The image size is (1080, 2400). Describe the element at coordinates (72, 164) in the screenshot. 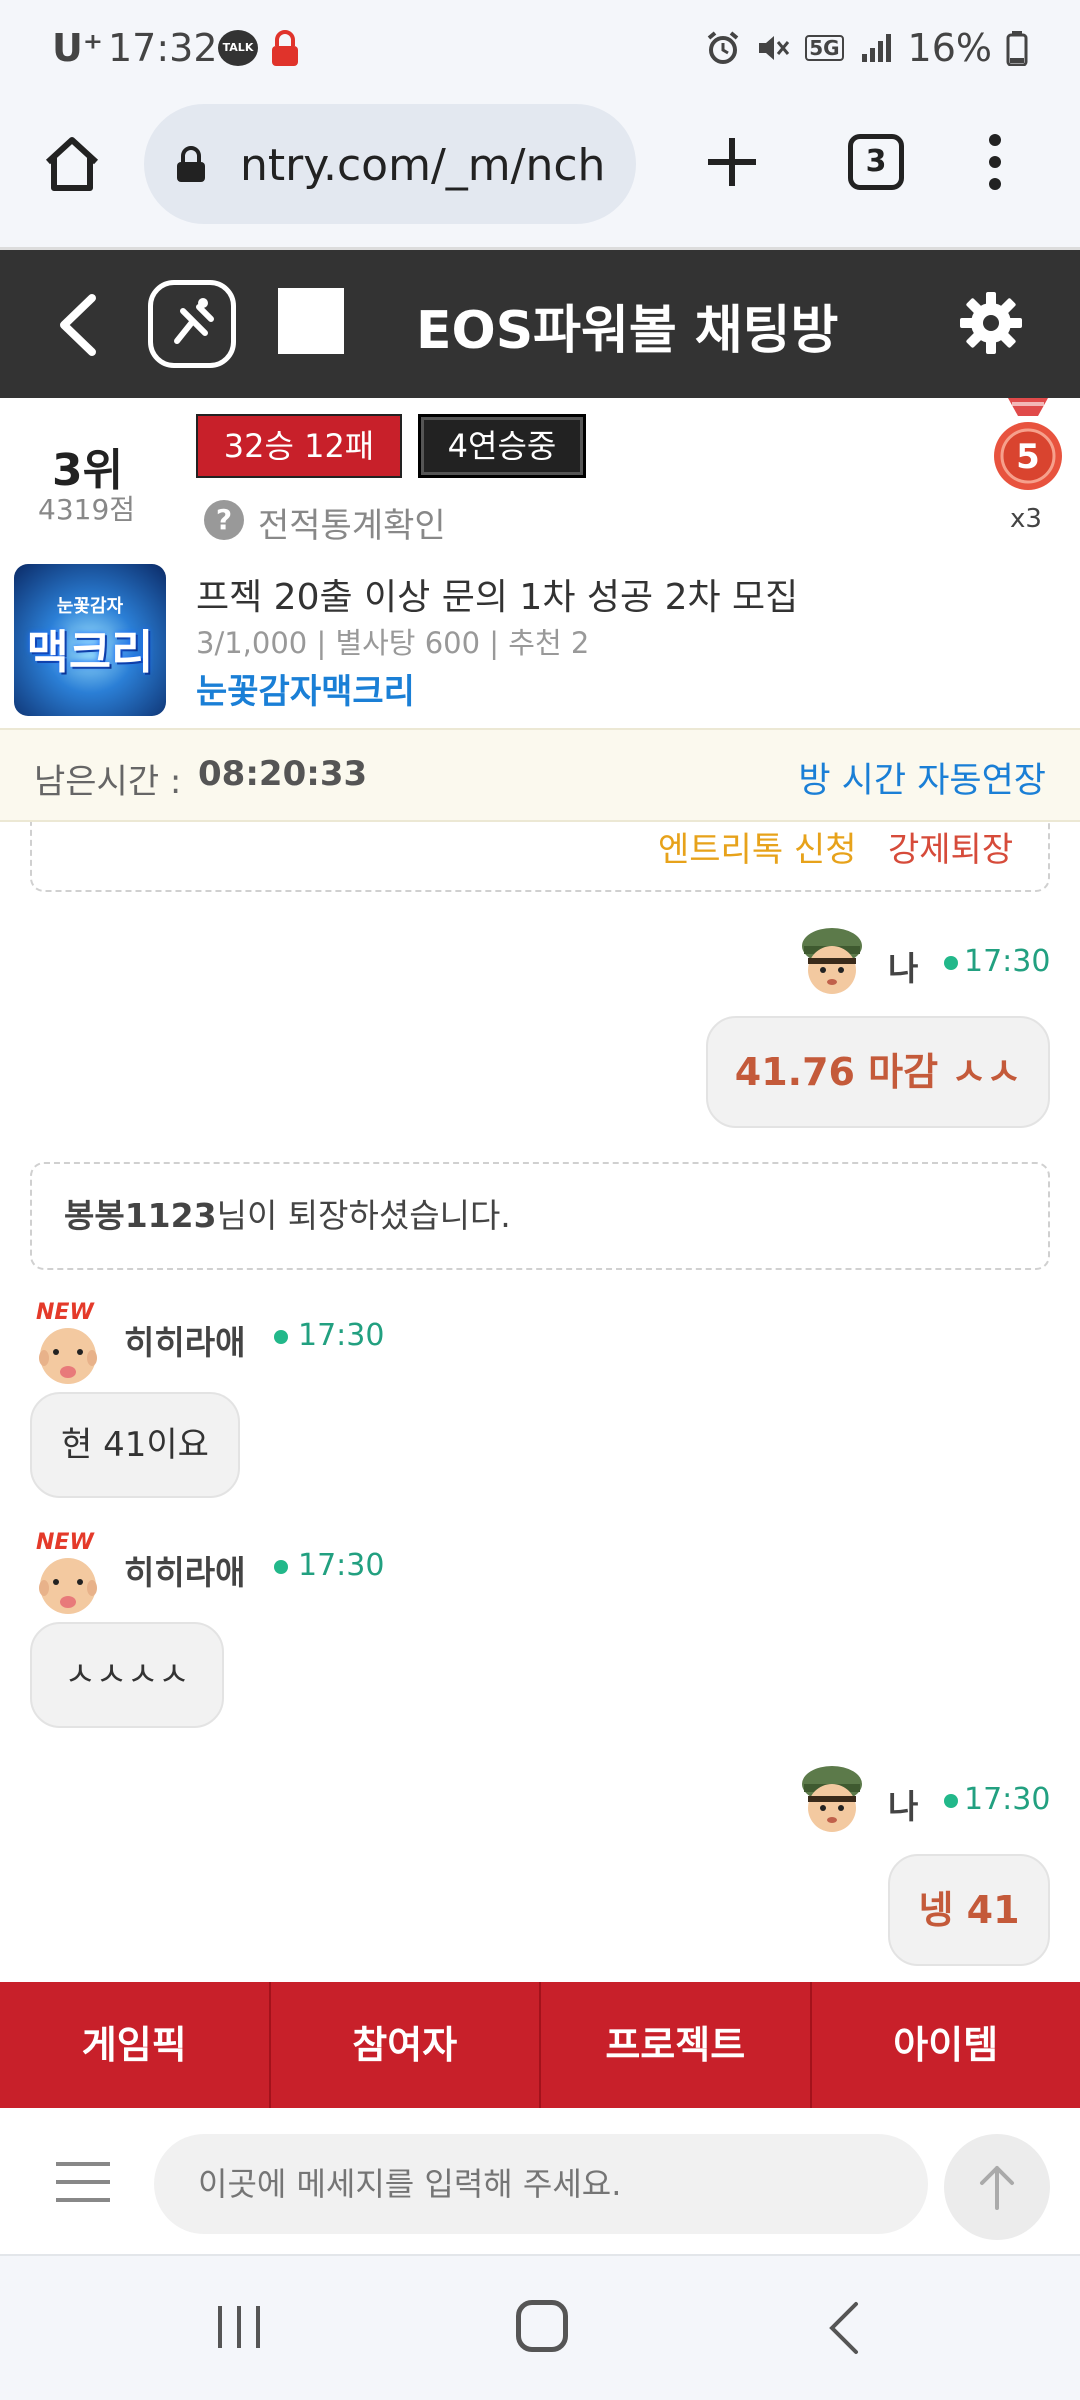

I see `home-icon` at that location.